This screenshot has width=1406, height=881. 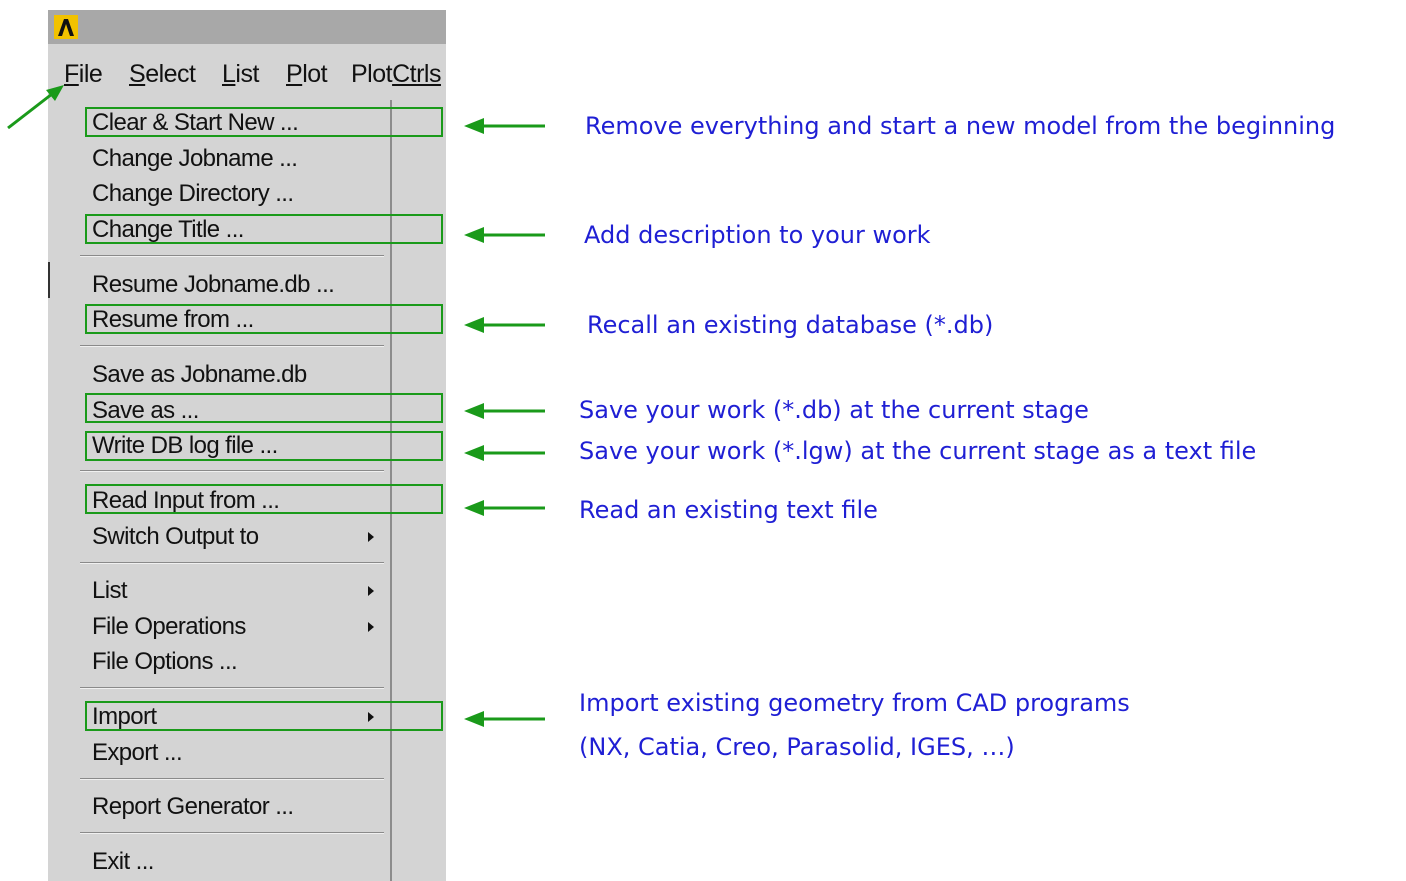 What do you see at coordinates (83, 74) in the screenshot?
I see `menu-file: File` at bounding box center [83, 74].